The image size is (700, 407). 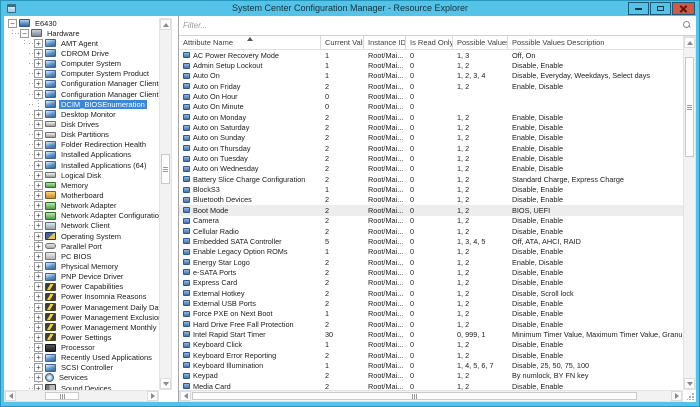 I want to click on tree-item: Parallel Port, so click(x=81, y=246).